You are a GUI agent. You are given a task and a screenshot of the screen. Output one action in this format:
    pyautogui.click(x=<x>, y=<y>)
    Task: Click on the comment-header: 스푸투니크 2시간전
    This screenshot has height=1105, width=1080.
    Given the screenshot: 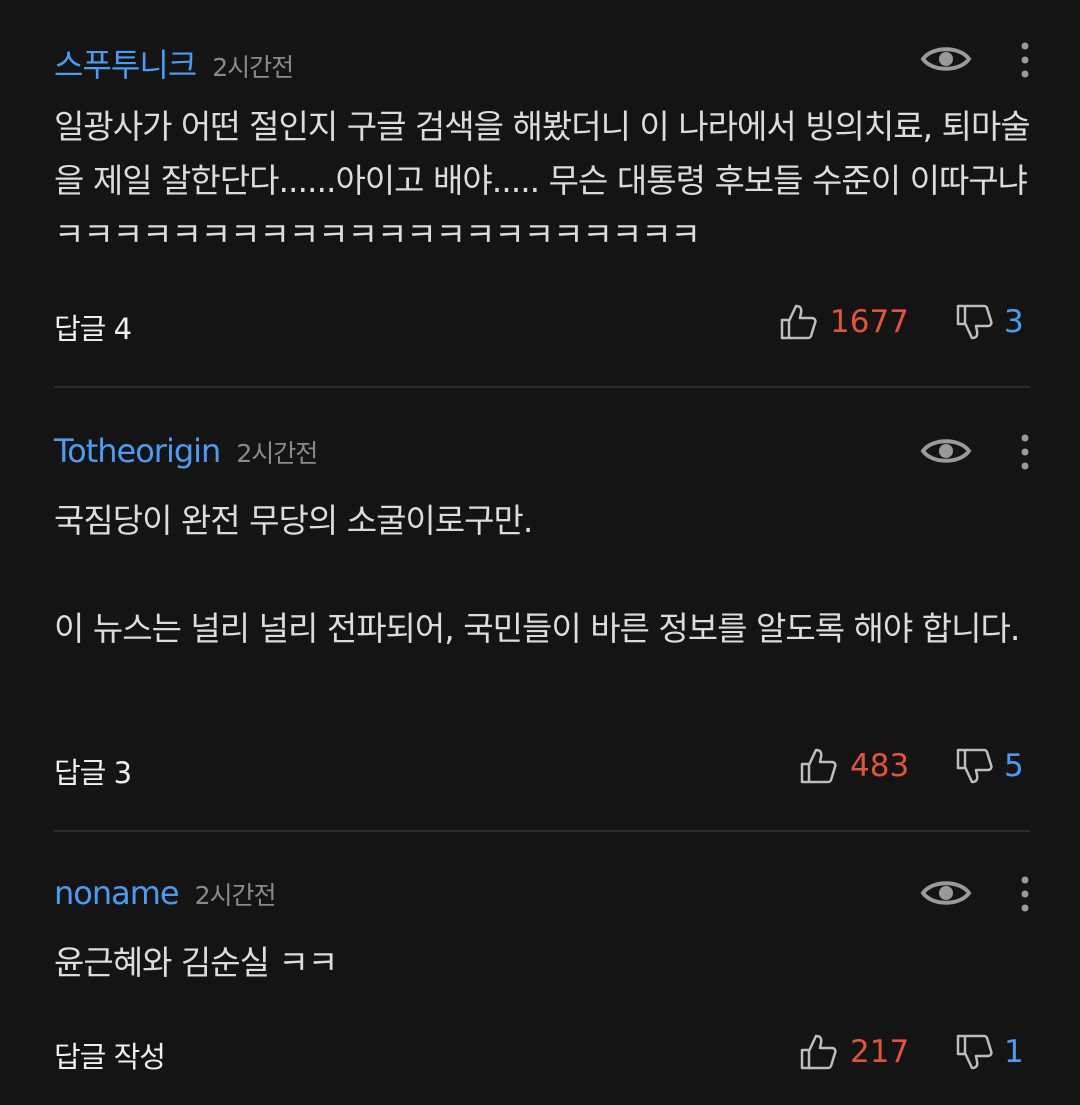 What is the action you would take?
    pyautogui.click(x=174, y=62)
    